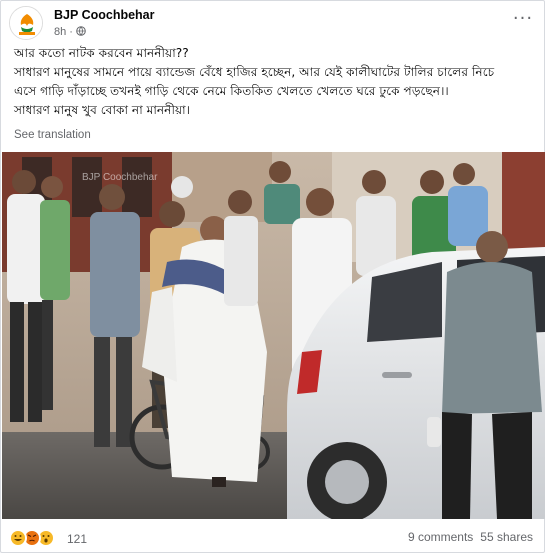 This screenshot has width=545, height=553. I want to click on haha-icon, so click(18, 538).